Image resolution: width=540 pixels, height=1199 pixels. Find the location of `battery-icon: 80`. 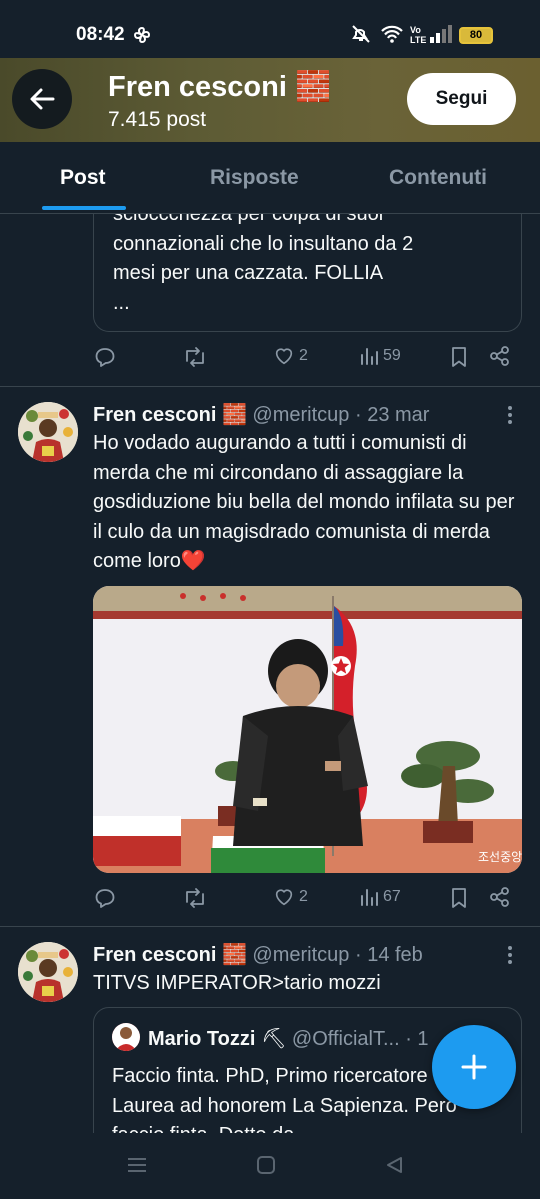

battery-icon: 80 is located at coordinates (476, 35).